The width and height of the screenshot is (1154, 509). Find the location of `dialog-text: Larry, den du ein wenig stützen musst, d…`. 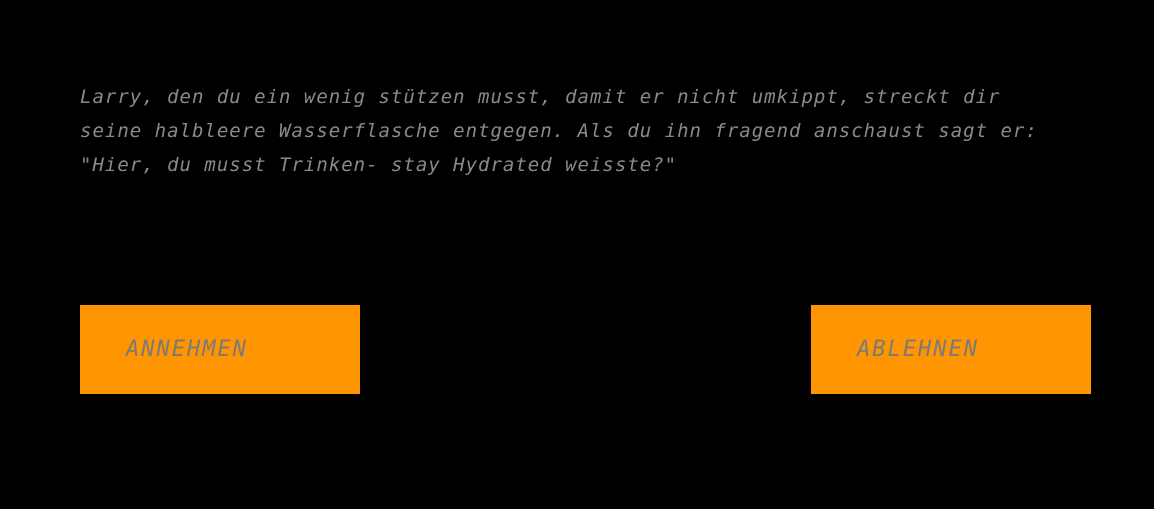

dialog-text: Larry, den du ein wenig stützen musst, d… is located at coordinates (559, 131).